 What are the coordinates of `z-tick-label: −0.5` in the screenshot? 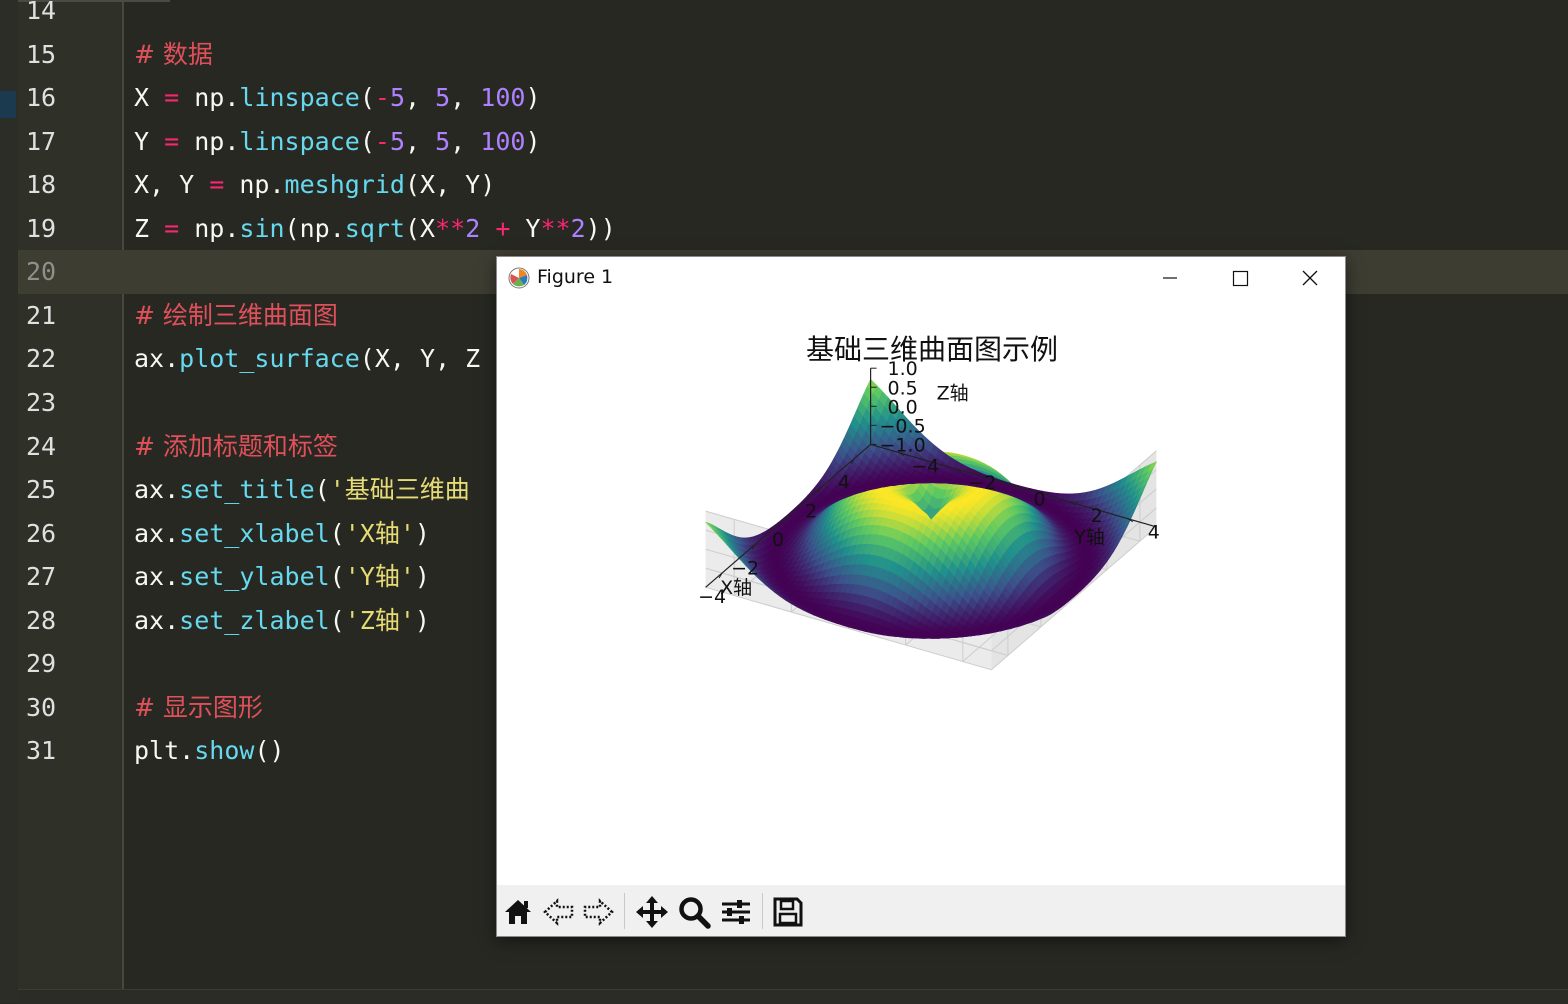 It's located at (903, 426).